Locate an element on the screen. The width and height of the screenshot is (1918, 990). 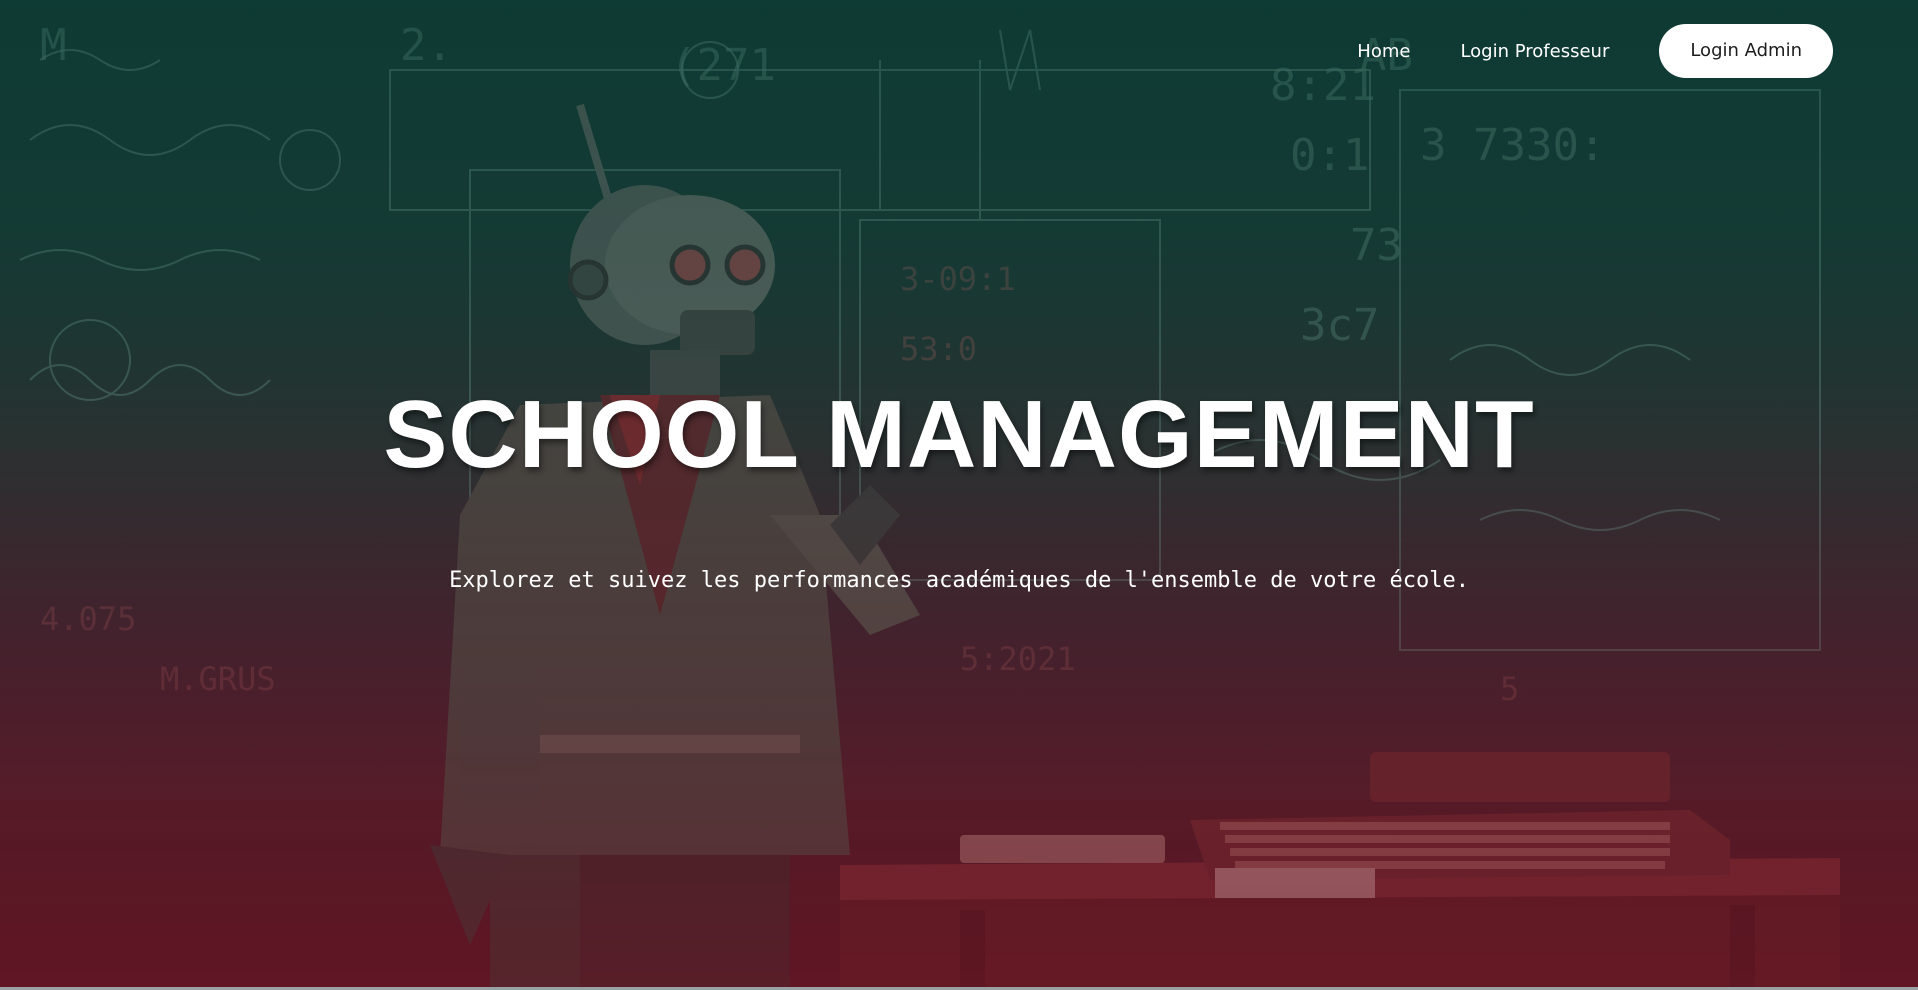
nav-home-link: Home is located at coordinates (1383, 51).